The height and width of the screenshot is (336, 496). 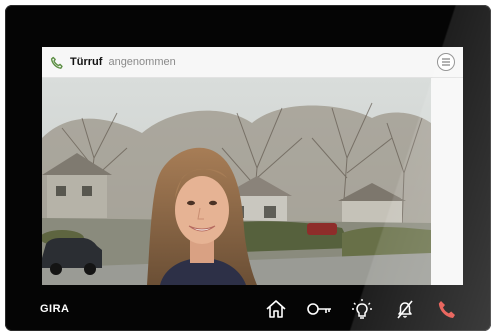 I want to click on mute-ringtone-button, so click(x=405, y=309).